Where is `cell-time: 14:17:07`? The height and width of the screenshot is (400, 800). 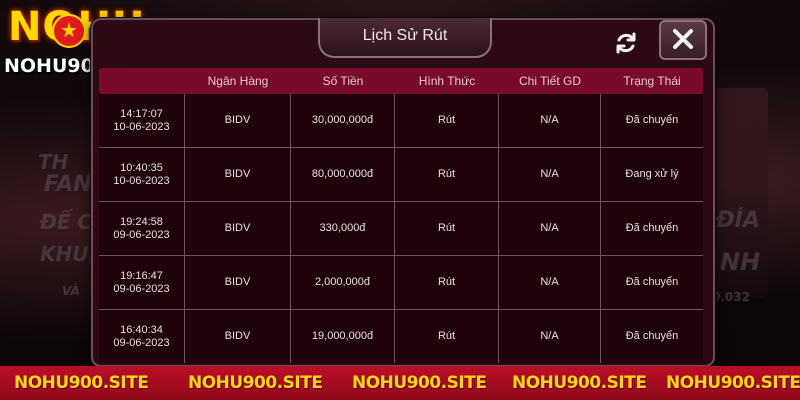
cell-time: 14:17:07 is located at coordinates (141, 113).